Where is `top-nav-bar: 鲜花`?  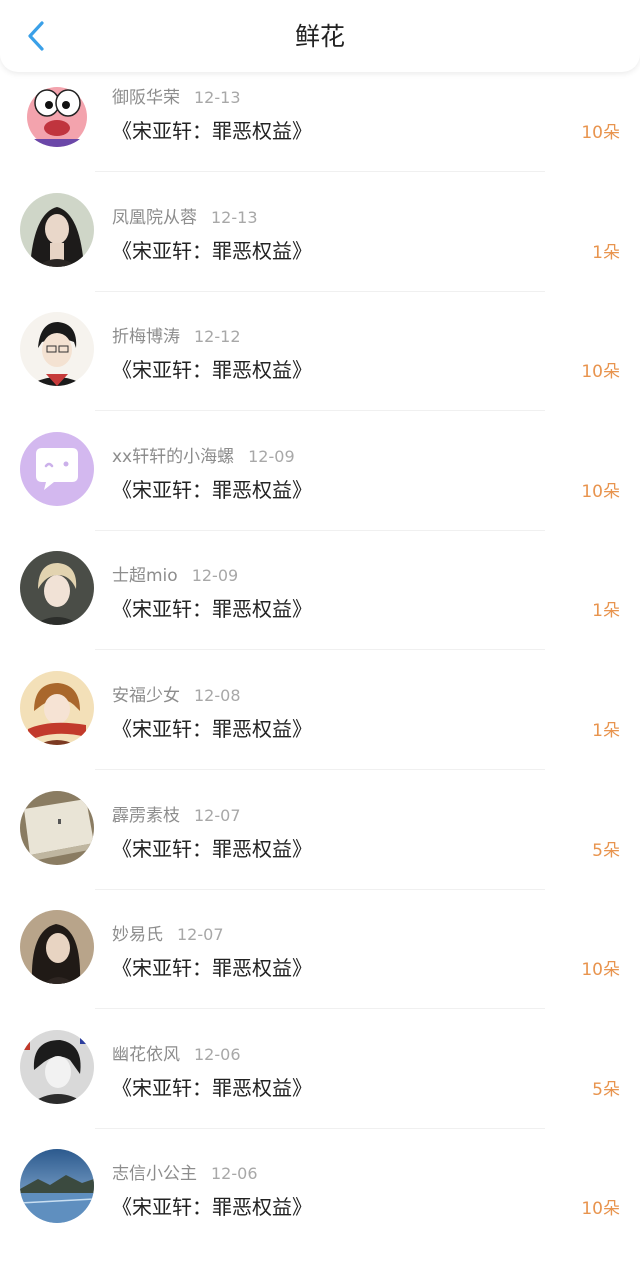
top-nav-bar: 鲜花 is located at coordinates (320, 36).